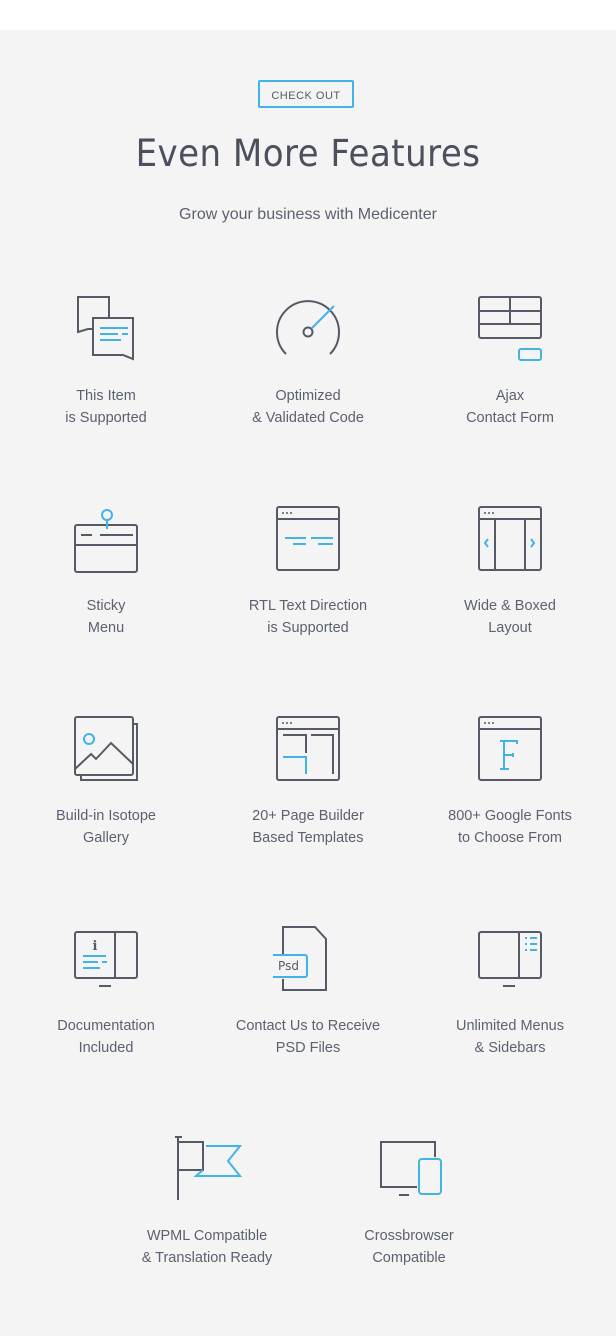 This screenshot has height=1336, width=616. I want to click on feature-item: 20+ Page Builder Based Templates, so click(308, 781).